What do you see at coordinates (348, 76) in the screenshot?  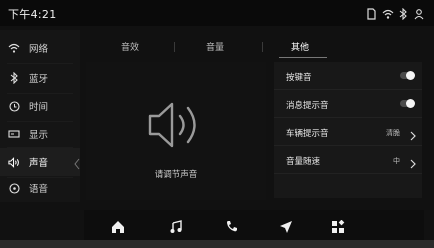 I see `setting-row-key-tone: 按键音` at bounding box center [348, 76].